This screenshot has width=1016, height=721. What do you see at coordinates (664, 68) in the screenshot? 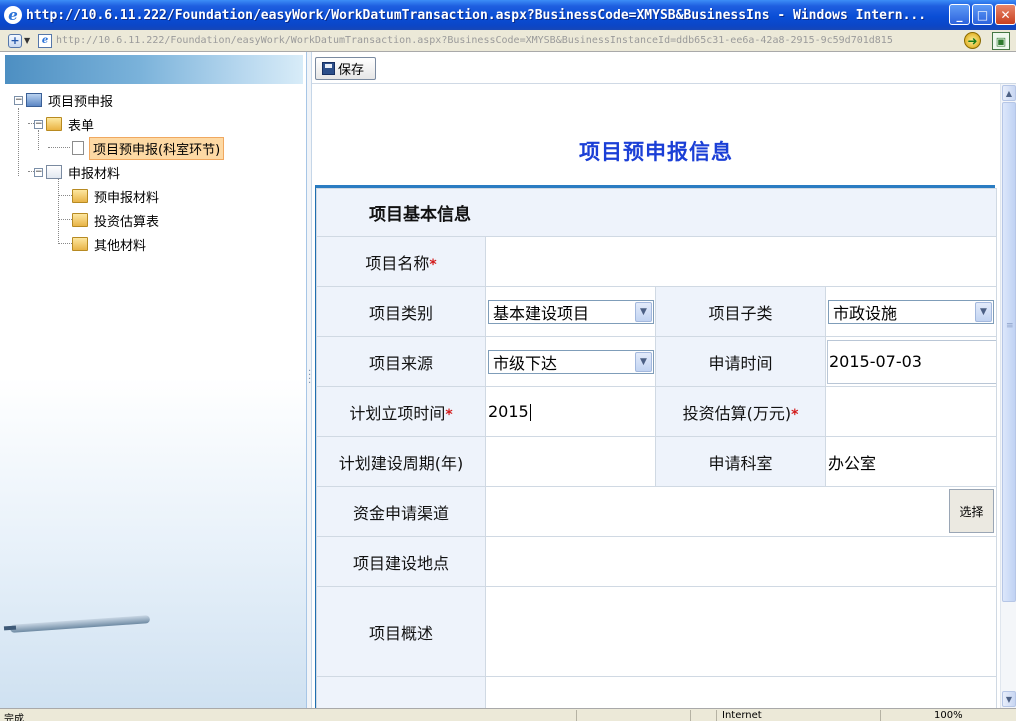
I see `toolbar: 保存` at bounding box center [664, 68].